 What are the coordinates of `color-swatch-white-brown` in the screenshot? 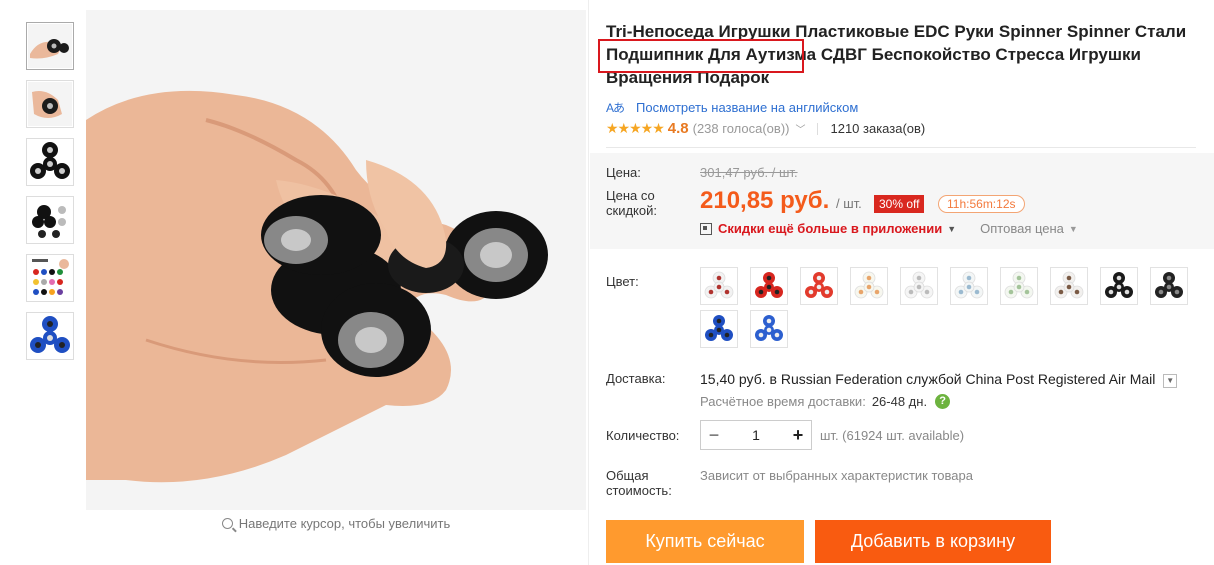 It's located at (1069, 286).